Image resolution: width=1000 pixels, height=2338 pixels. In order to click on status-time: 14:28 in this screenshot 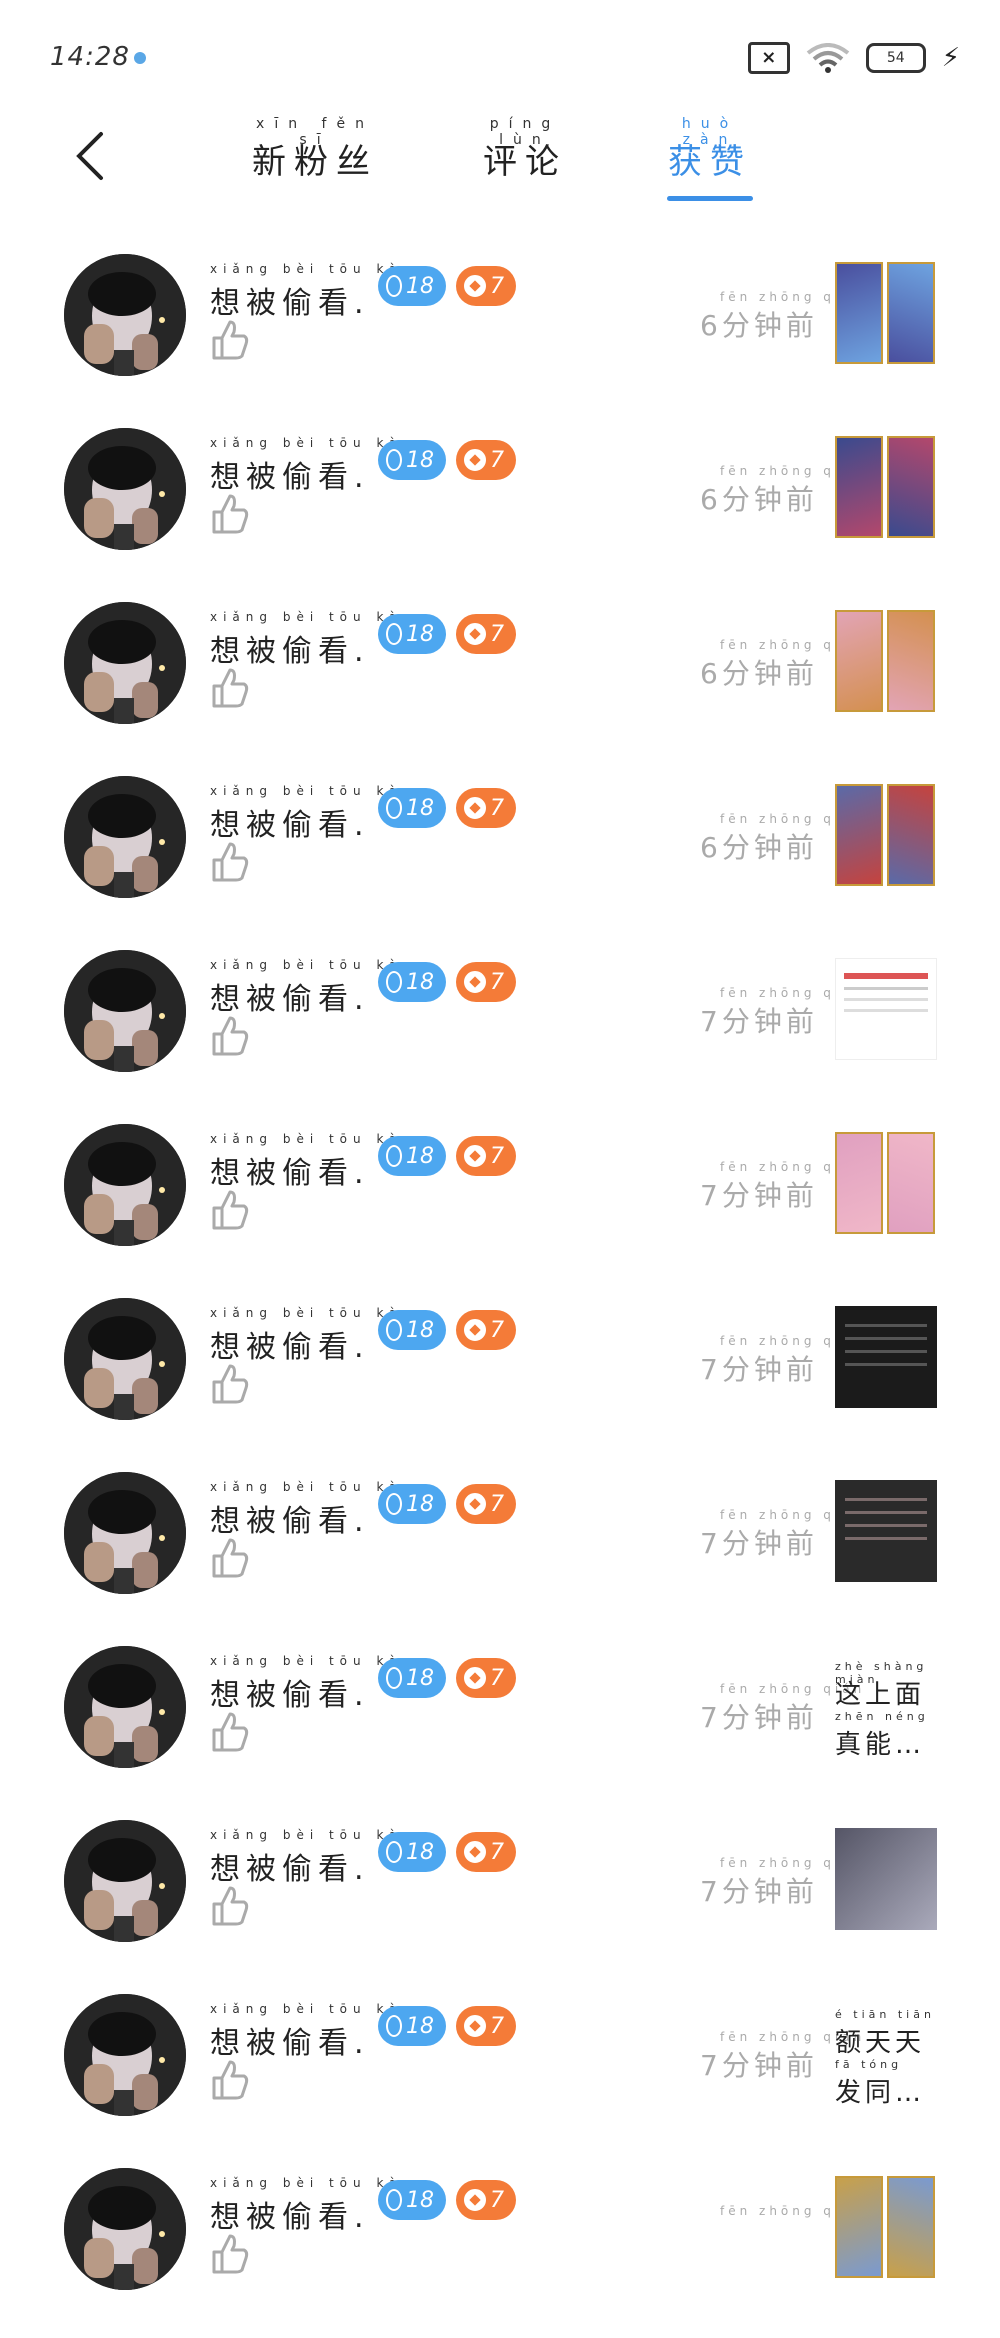, I will do `click(90, 57)`.